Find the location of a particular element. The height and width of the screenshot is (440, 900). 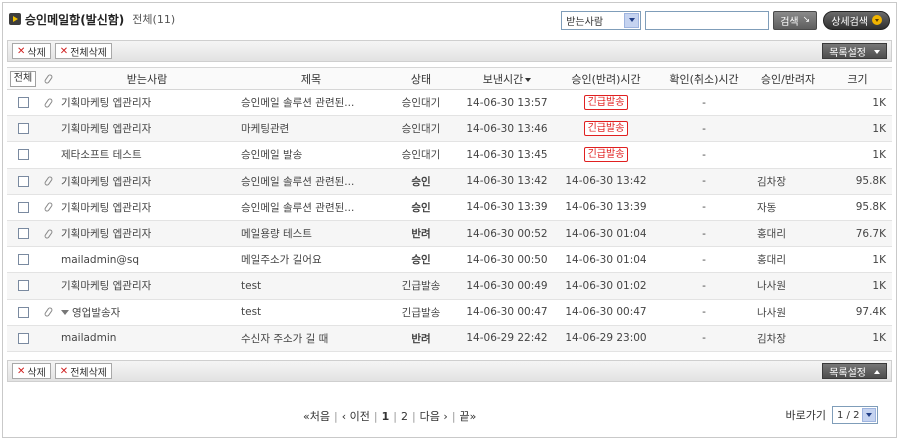

select-all-button: 전체 is located at coordinates (23, 78).